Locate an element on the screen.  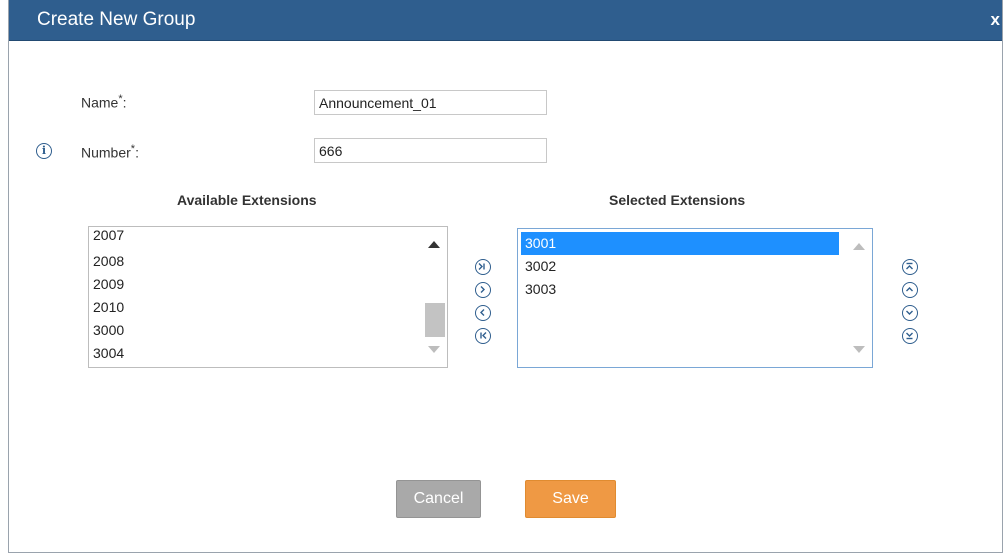
available-extensions-list: 2007 2008 2009 2010 3000 3004 is located at coordinates (268, 297).